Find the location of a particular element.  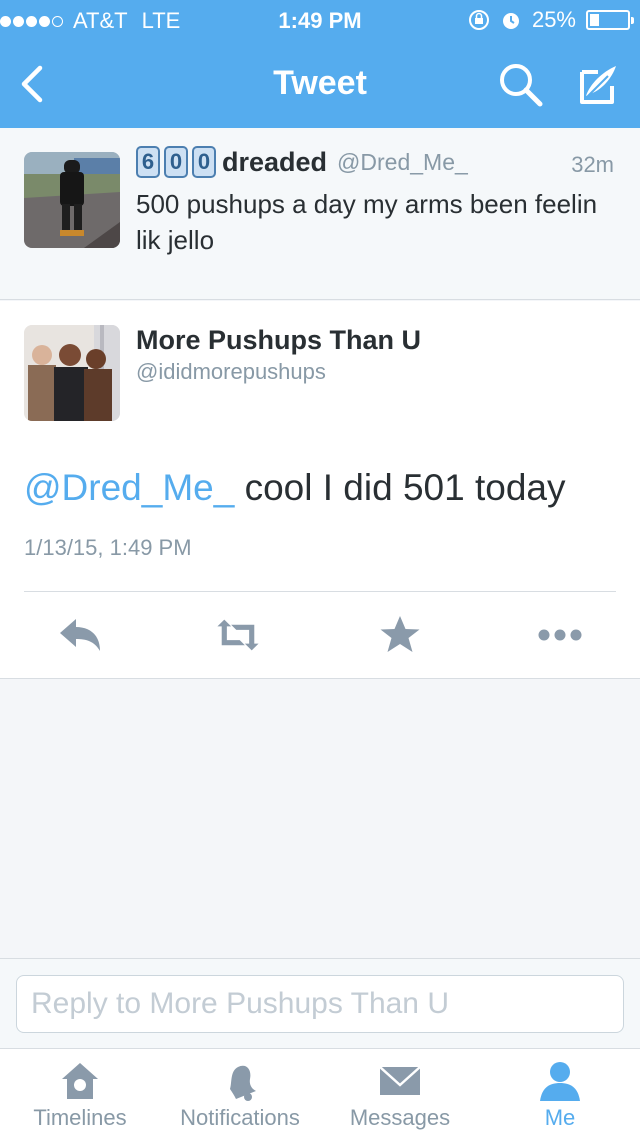

status-right: 25% is located at coordinates (551, 20).